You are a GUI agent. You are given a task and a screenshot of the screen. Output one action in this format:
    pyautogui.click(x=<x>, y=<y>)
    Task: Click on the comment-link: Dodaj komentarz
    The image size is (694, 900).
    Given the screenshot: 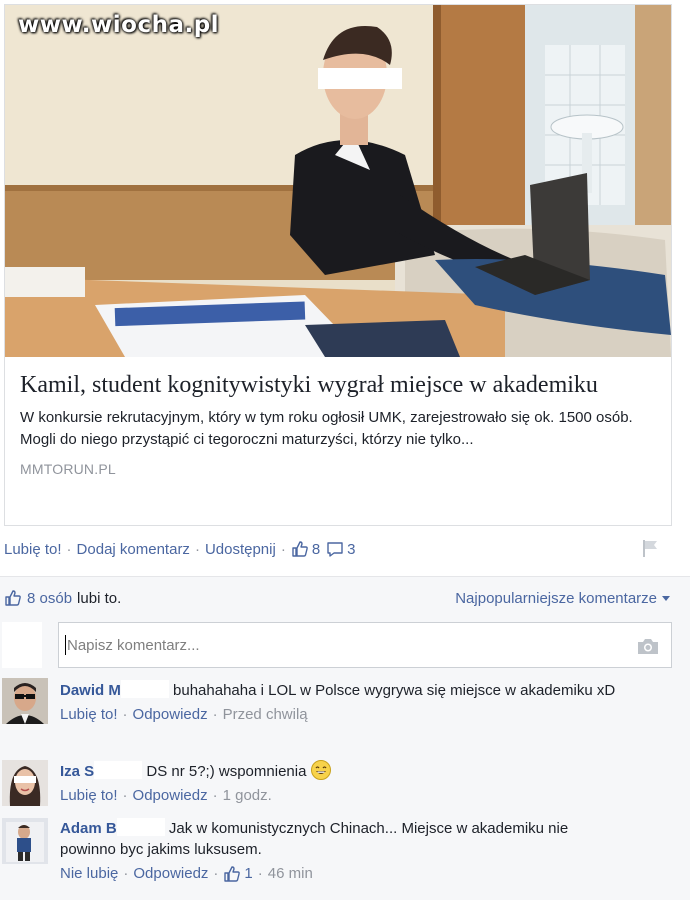 What is the action you would take?
    pyautogui.click(x=133, y=549)
    